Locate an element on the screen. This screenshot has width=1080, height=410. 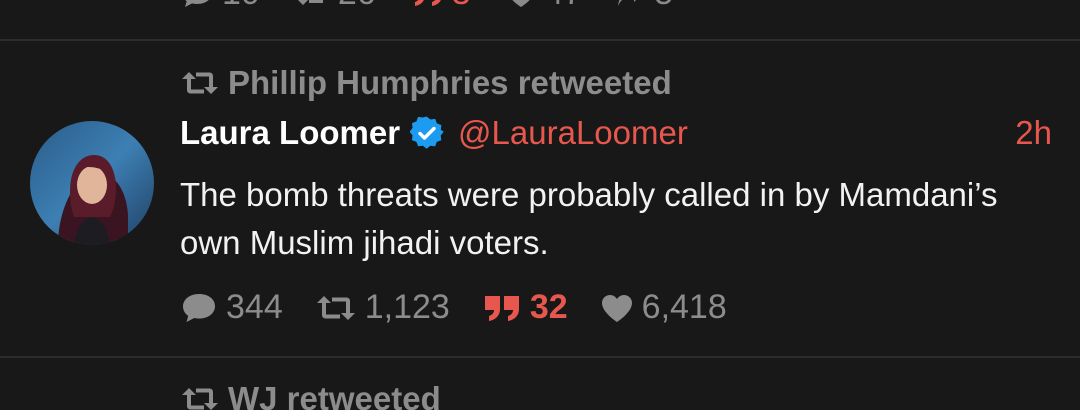
previous-like-count: 47 is located at coordinates (564, 6).